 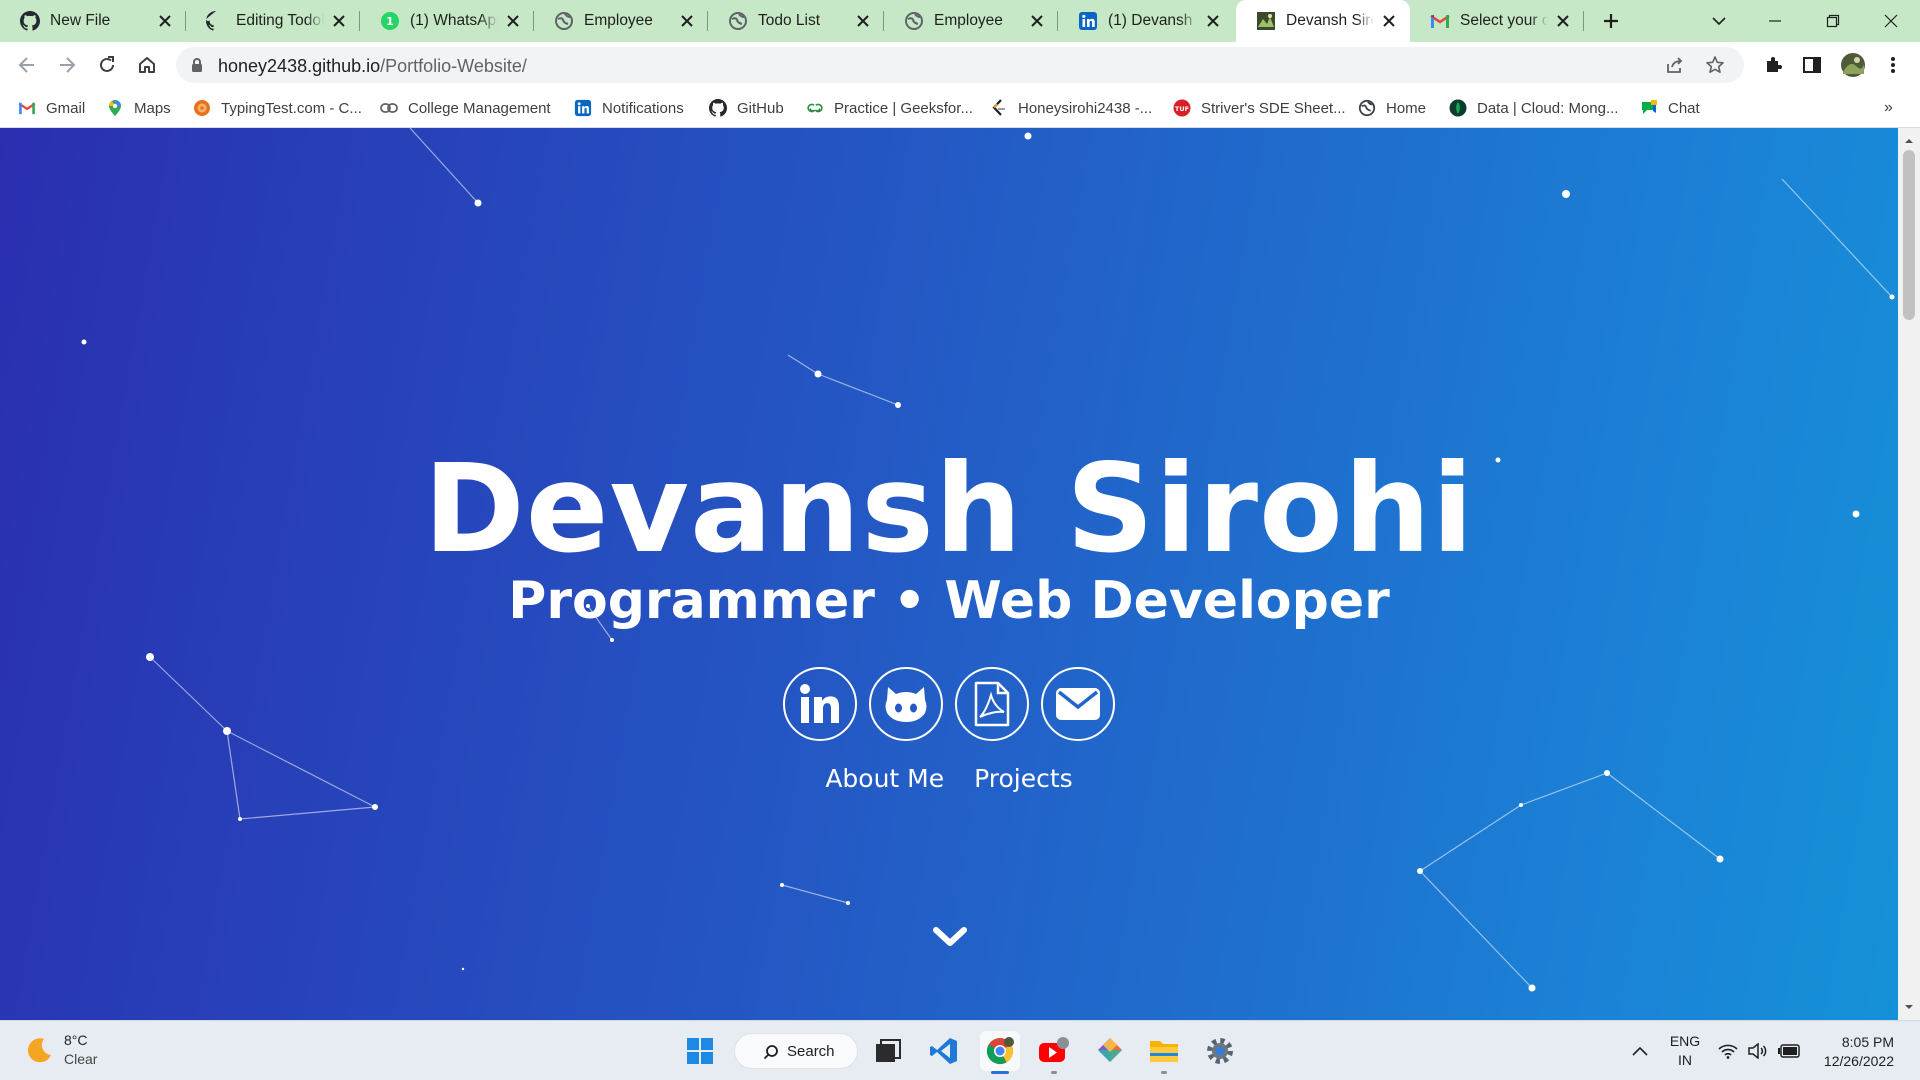 I want to click on email-icon, so click(x=1078, y=704).